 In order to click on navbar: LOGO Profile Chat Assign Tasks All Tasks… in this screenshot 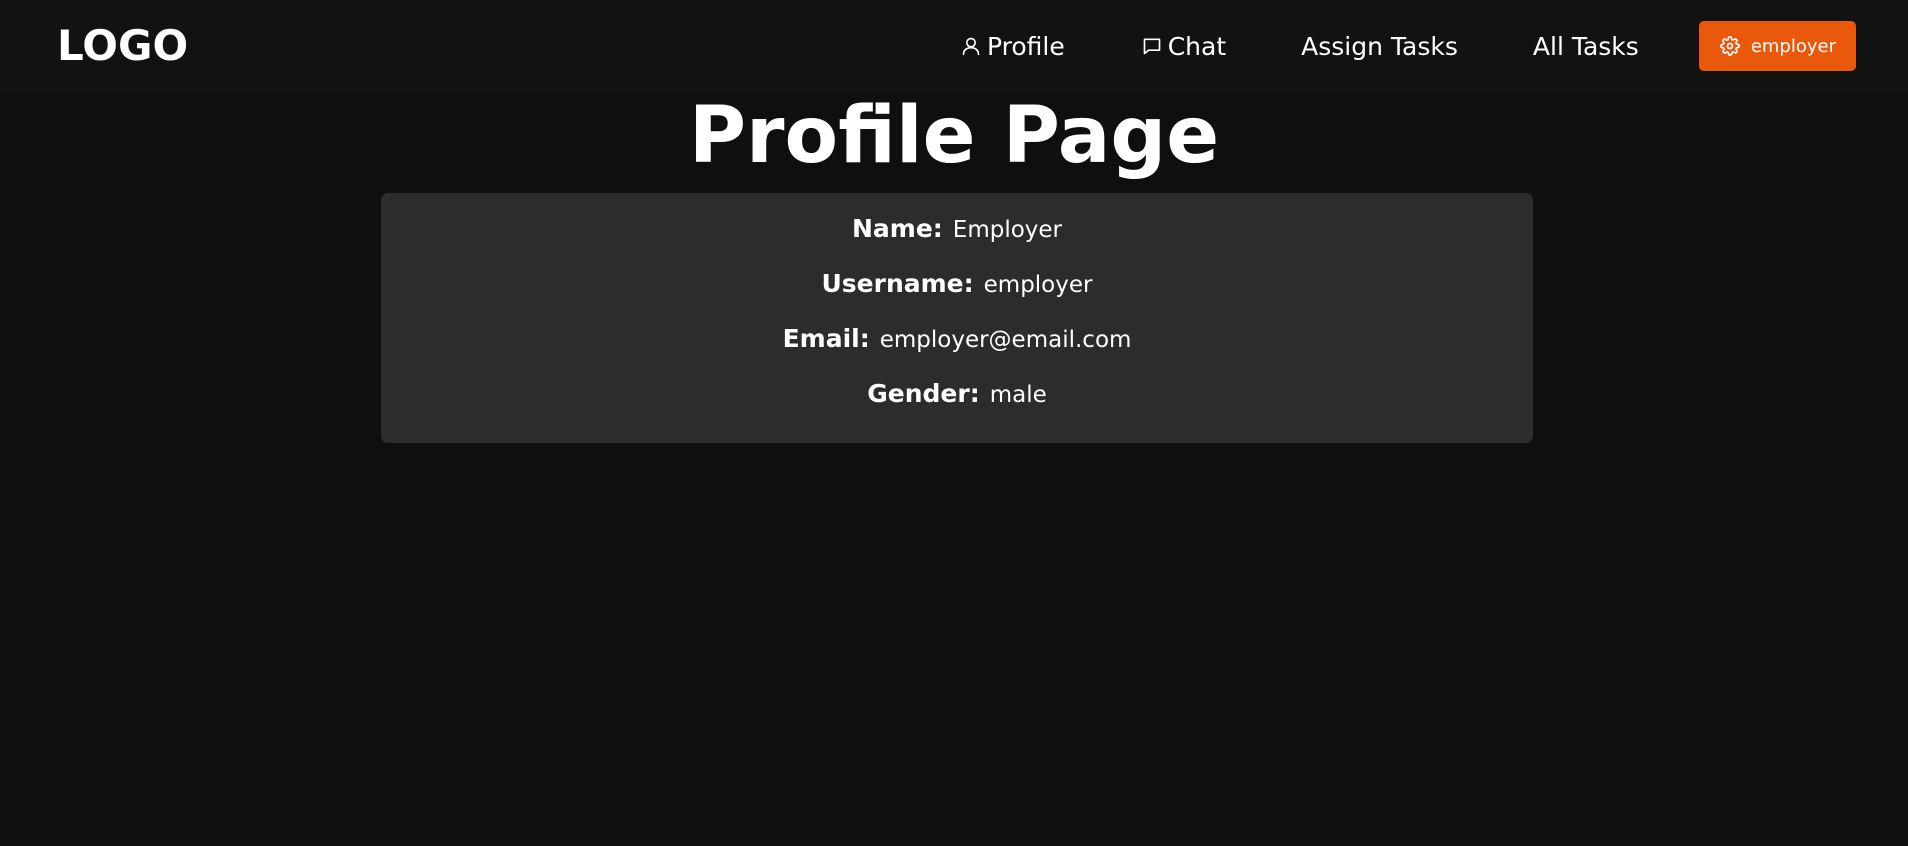, I will do `click(954, 46)`.